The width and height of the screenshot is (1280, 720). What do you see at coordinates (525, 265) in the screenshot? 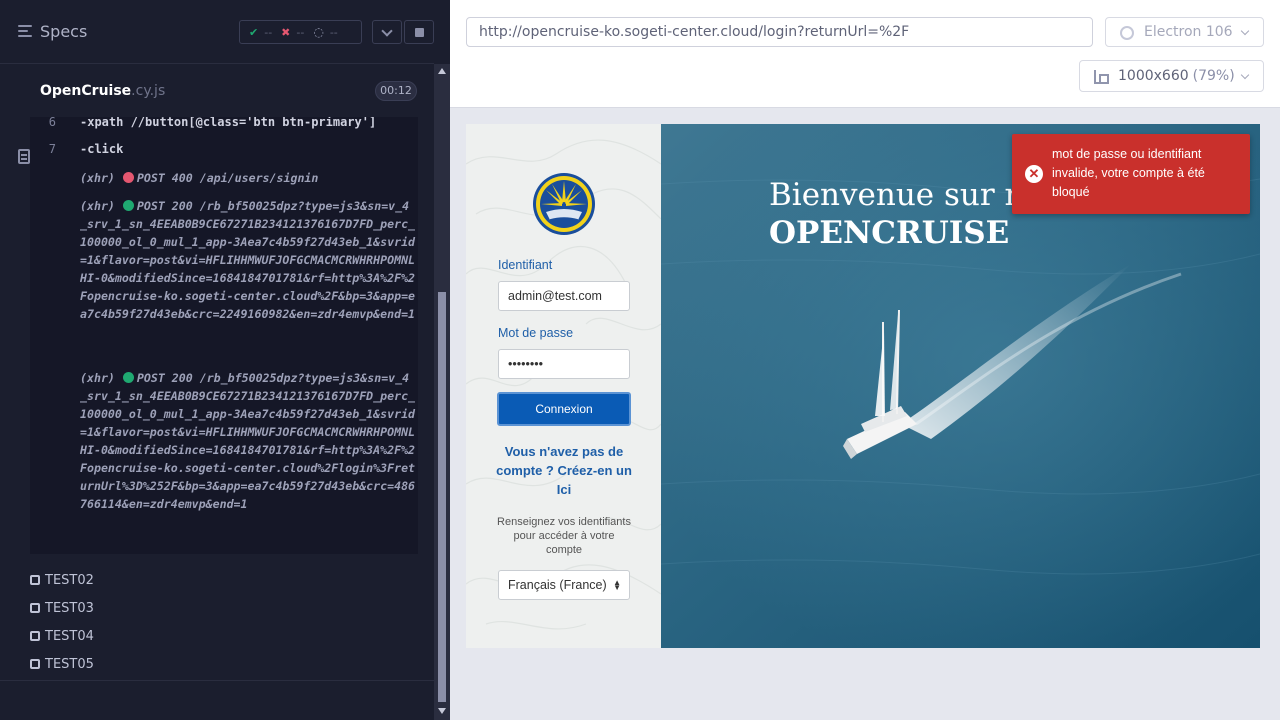
I see `username-label: Identifiant` at bounding box center [525, 265].